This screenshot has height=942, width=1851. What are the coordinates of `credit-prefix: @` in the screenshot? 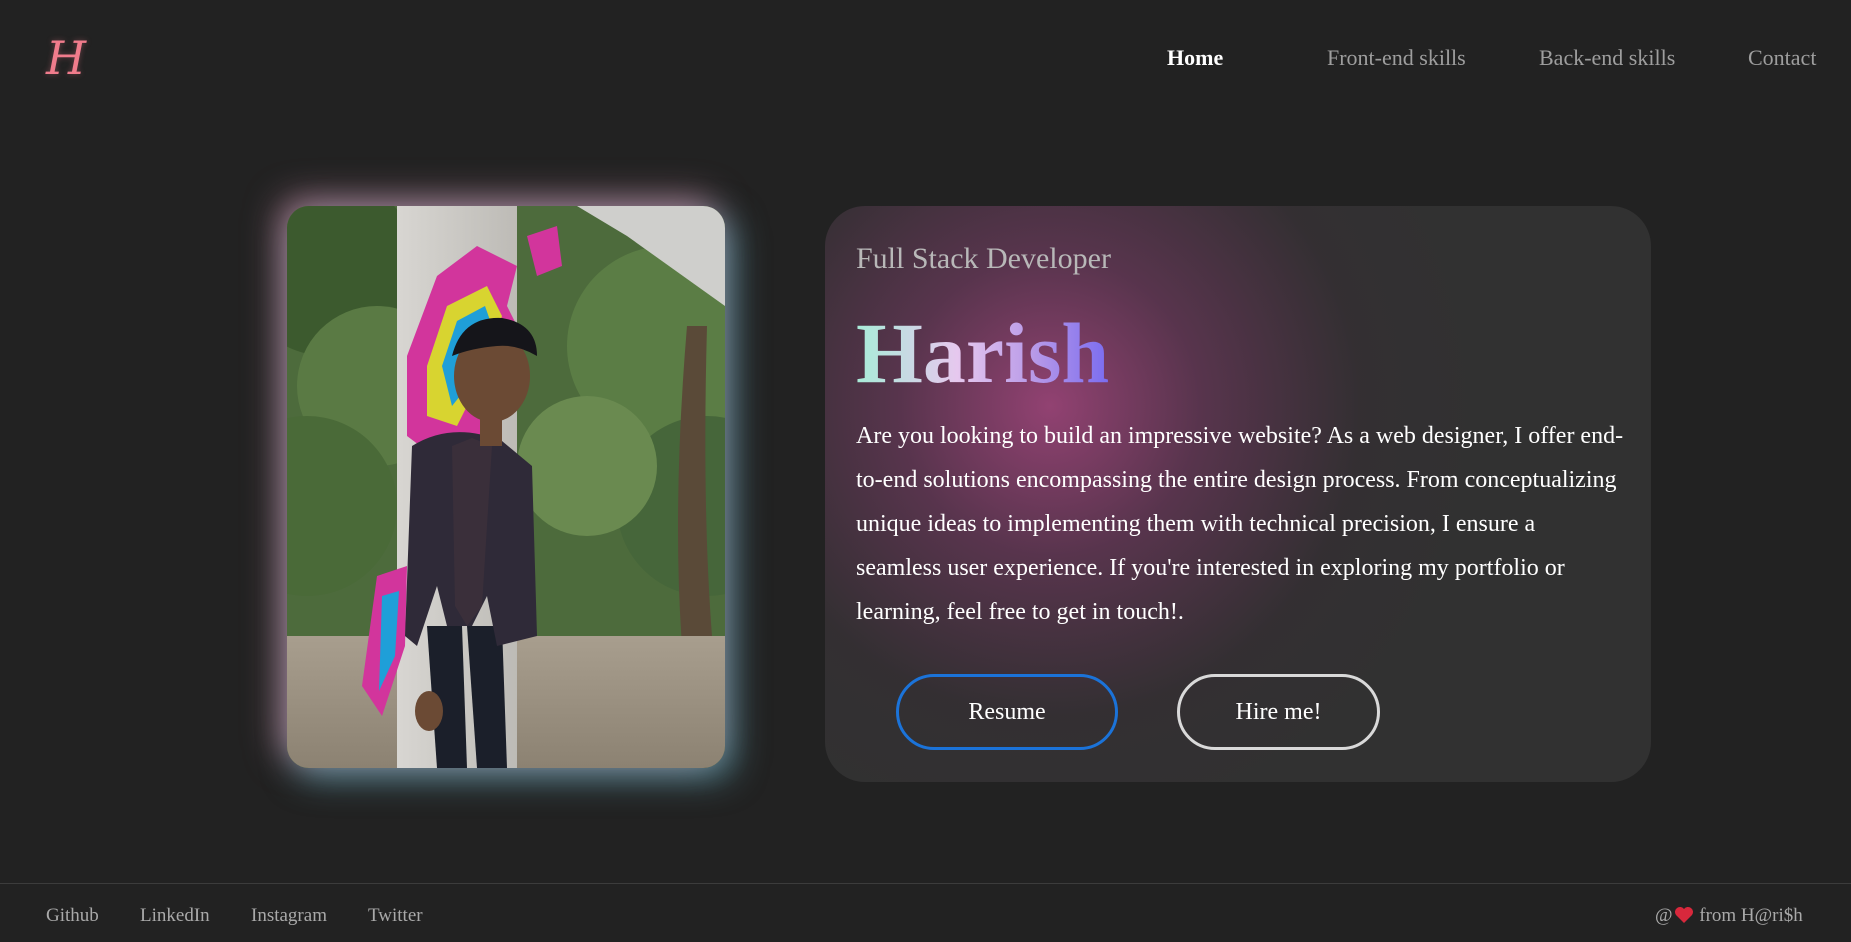 It's located at (1664, 915).